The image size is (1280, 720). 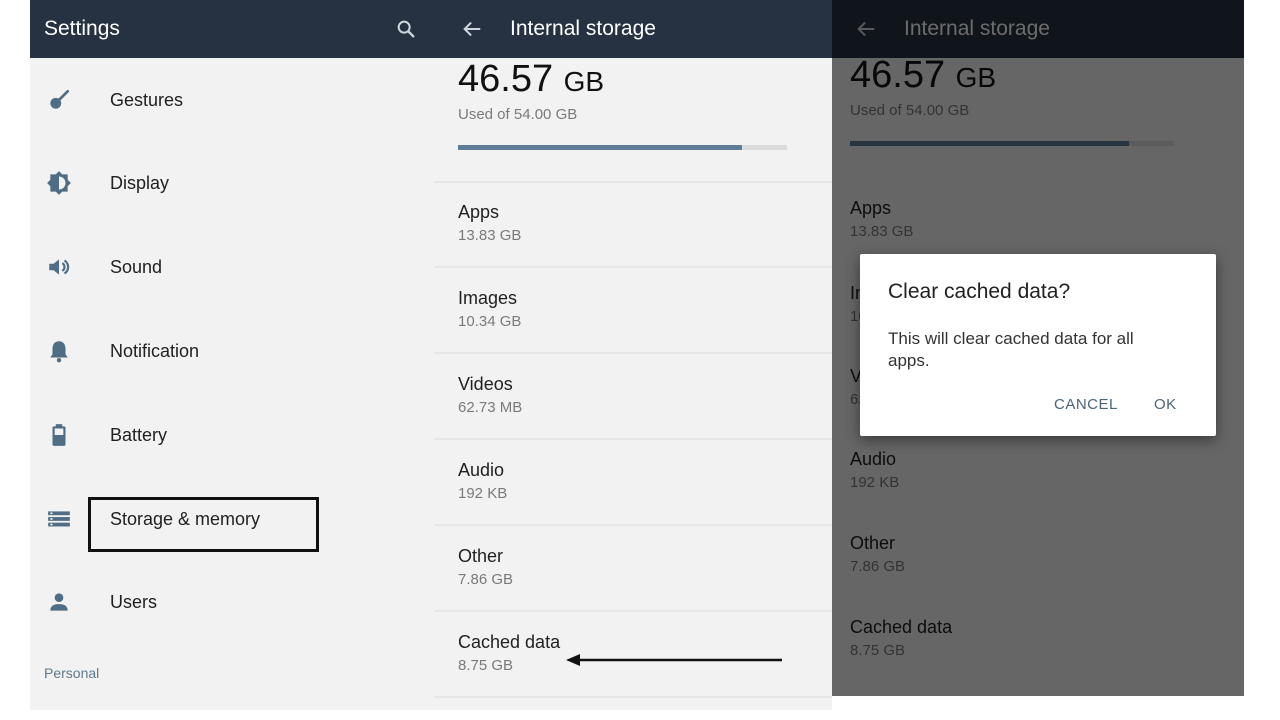 I want to click on storage-progress-fill, so click(x=600, y=147).